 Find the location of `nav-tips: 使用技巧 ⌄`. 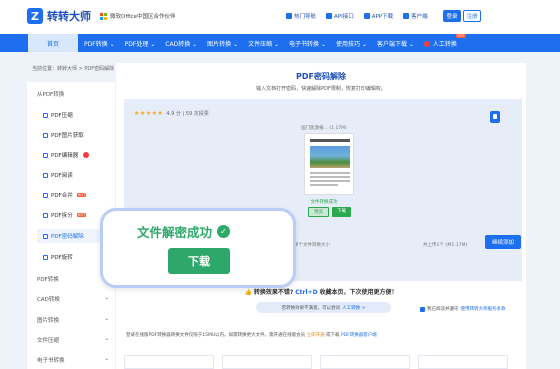

nav-tips: 使用技巧 ⌄ is located at coordinates (351, 43).